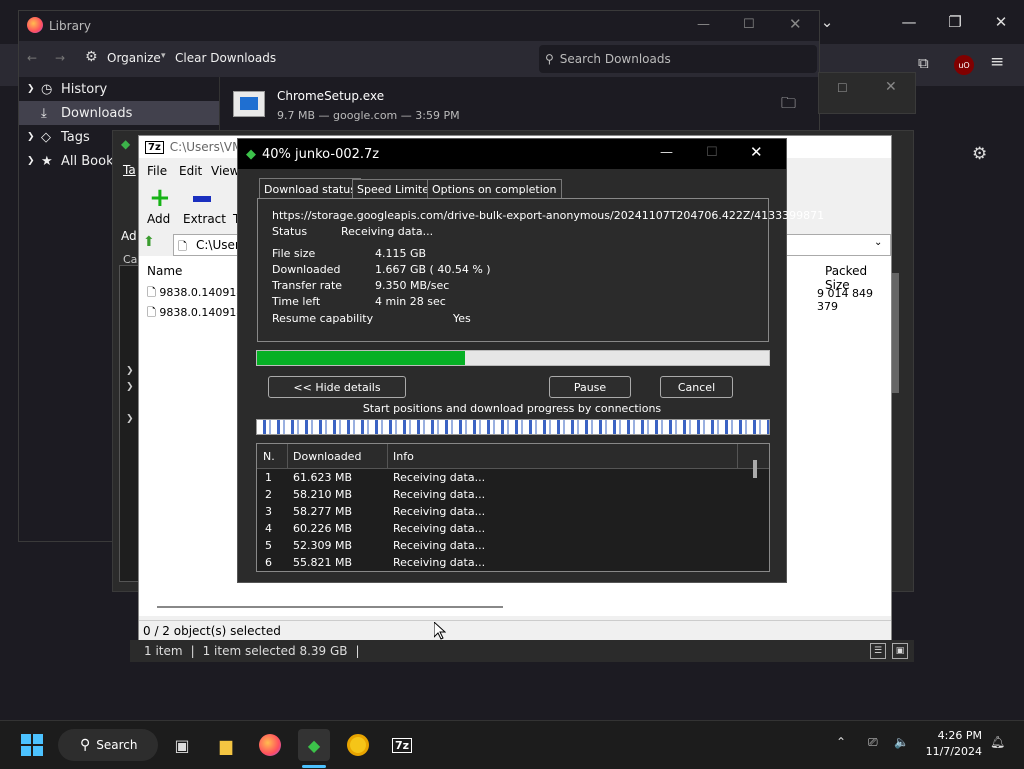 This screenshot has height=769, width=1024. What do you see at coordinates (154, 147) in the screenshot?
I see `sevenzip-logo-icon: 7z` at bounding box center [154, 147].